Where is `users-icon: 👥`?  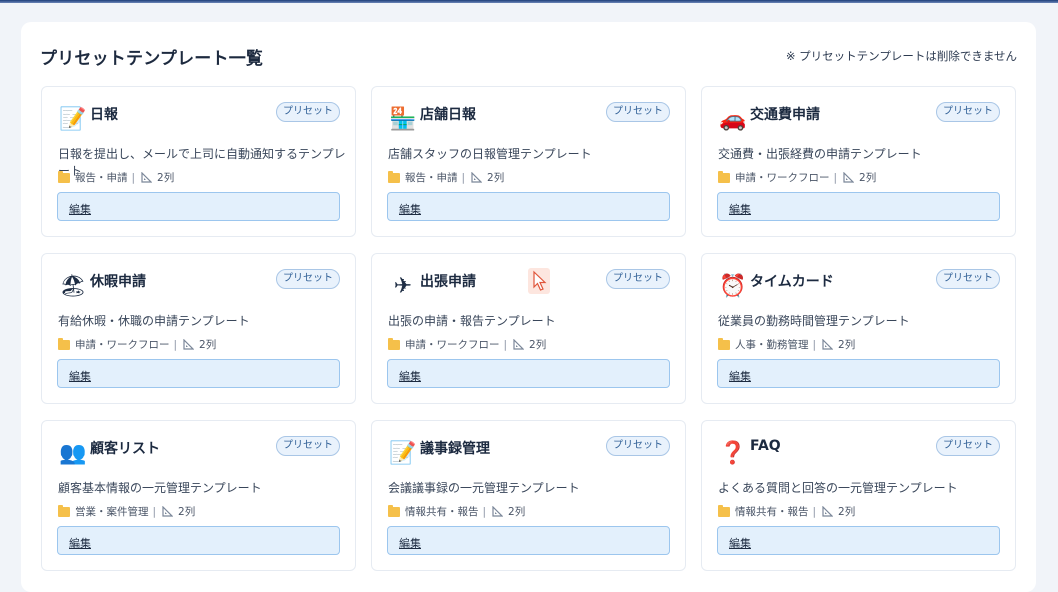
users-icon: 👥 is located at coordinates (73, 453).